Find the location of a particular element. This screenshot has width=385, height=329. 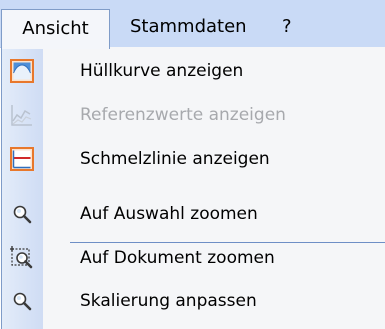

menu-ansicht: Ansicht is located at coordinates (55, 29).